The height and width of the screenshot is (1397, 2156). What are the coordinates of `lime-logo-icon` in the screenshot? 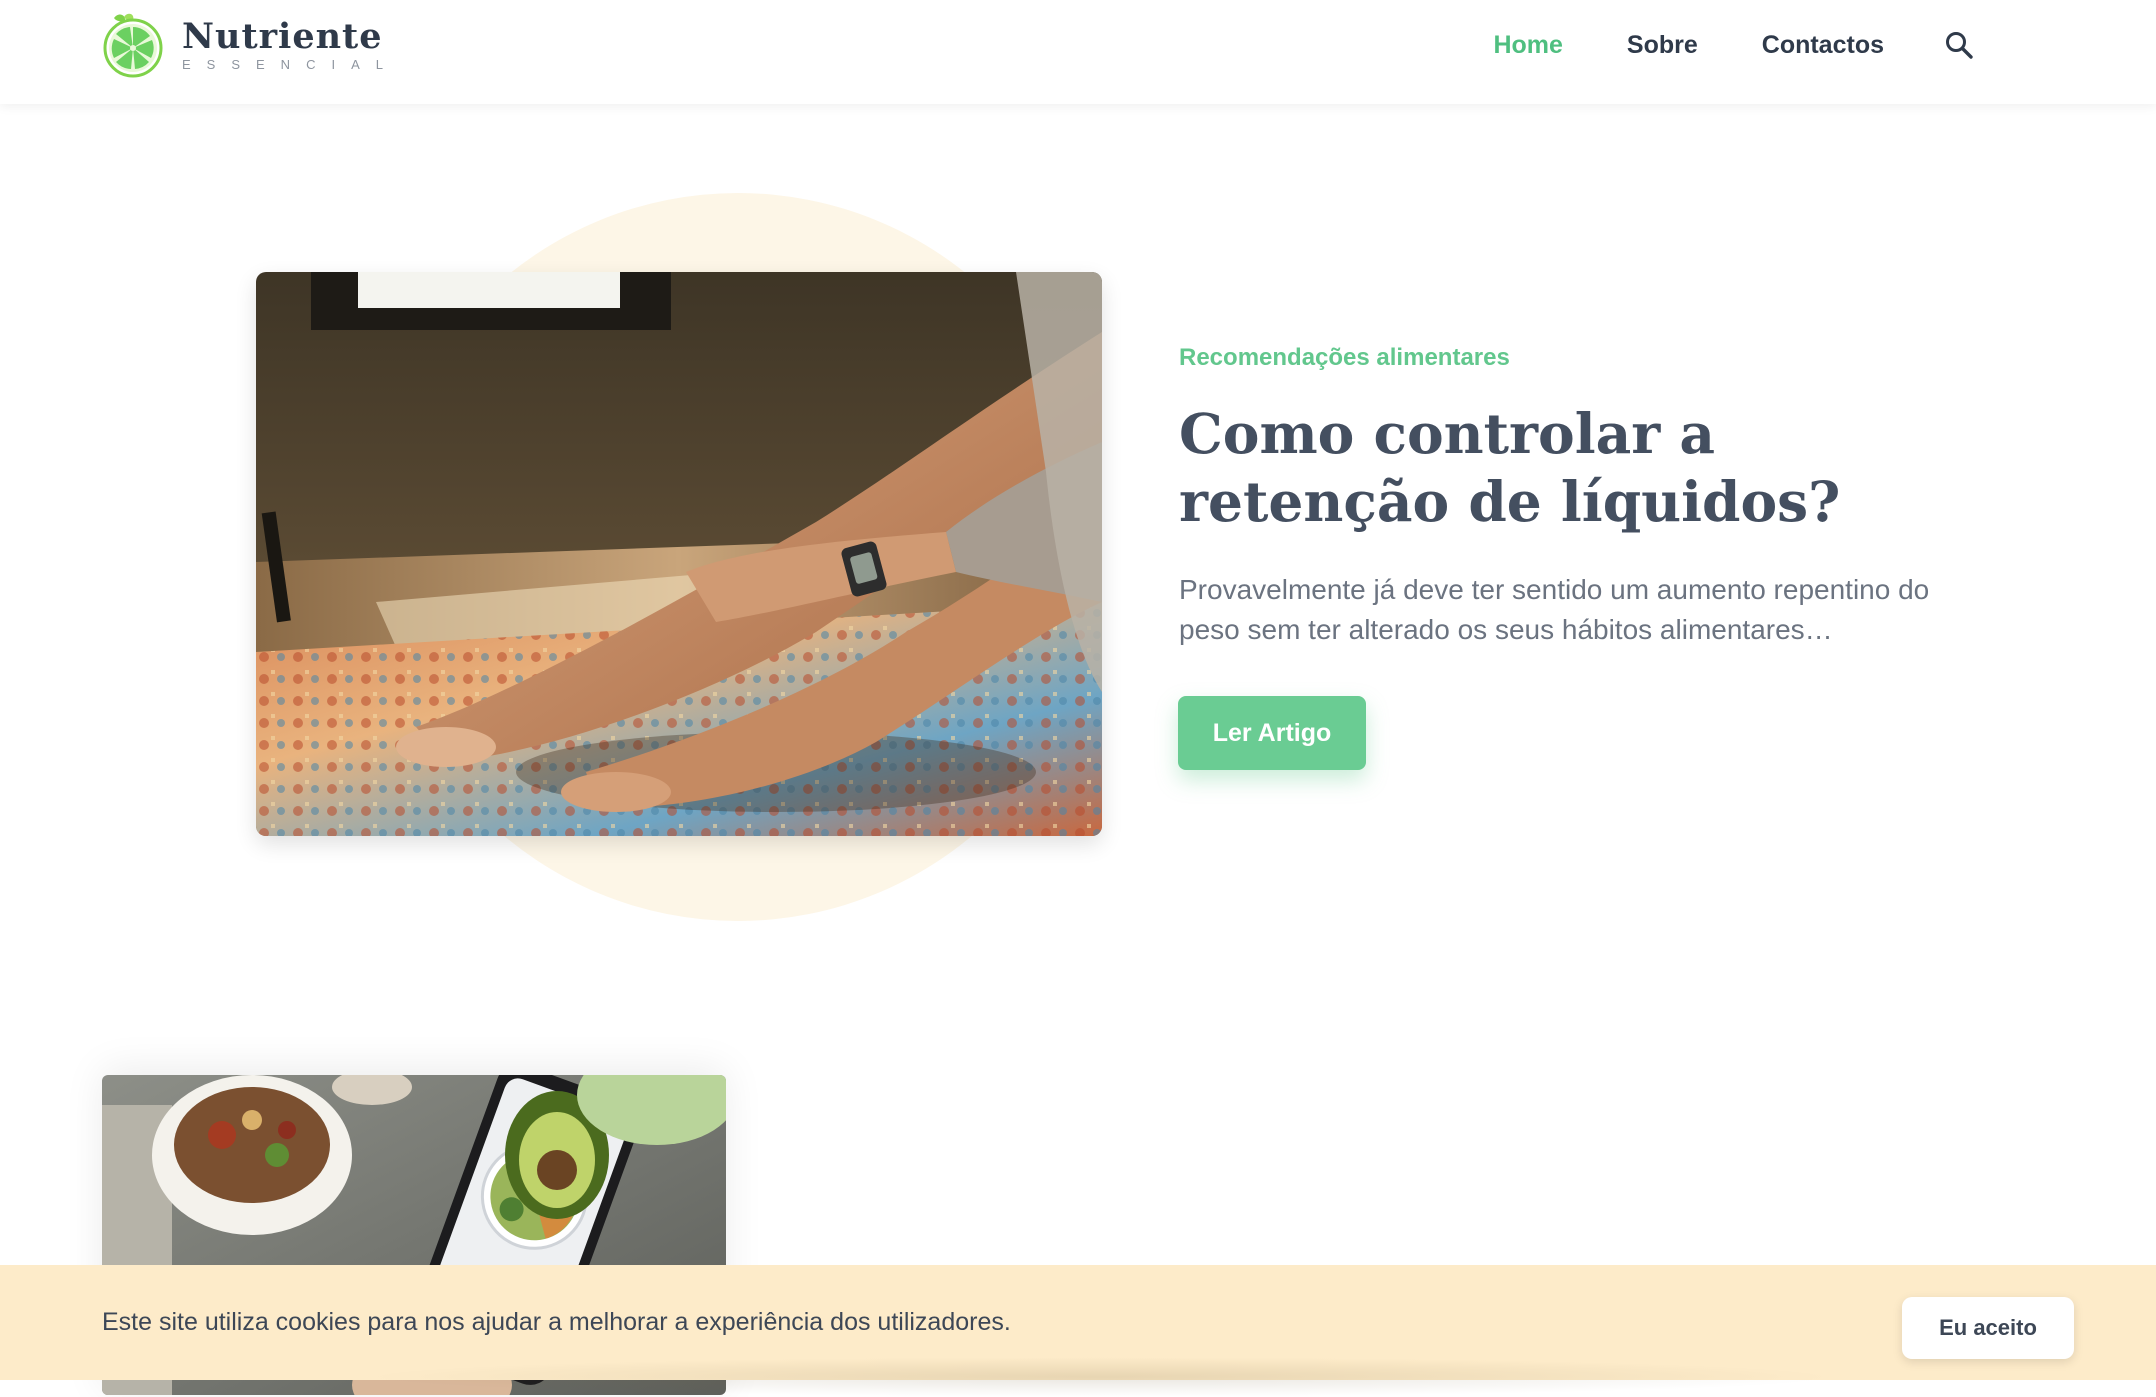 It's located at (133, 45).